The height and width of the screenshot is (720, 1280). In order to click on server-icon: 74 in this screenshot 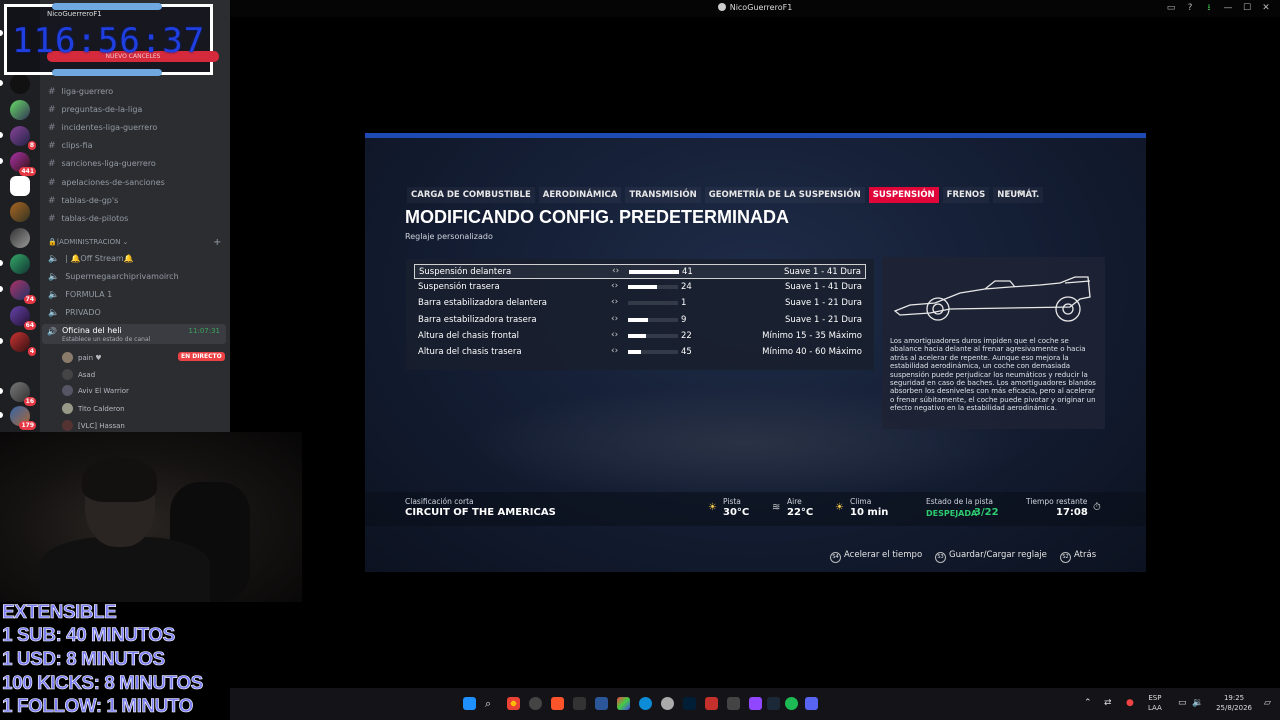, I will do `click(23, 292)`.